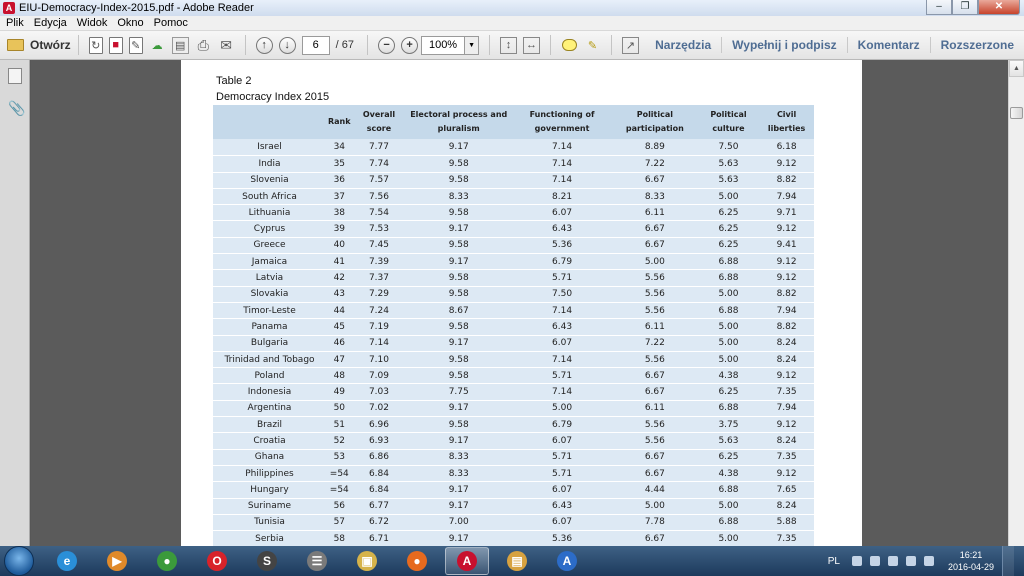 The height and width of the screenshot is (576, 1024). I want to click on attachments-icon: 📎, so click(16, 108).